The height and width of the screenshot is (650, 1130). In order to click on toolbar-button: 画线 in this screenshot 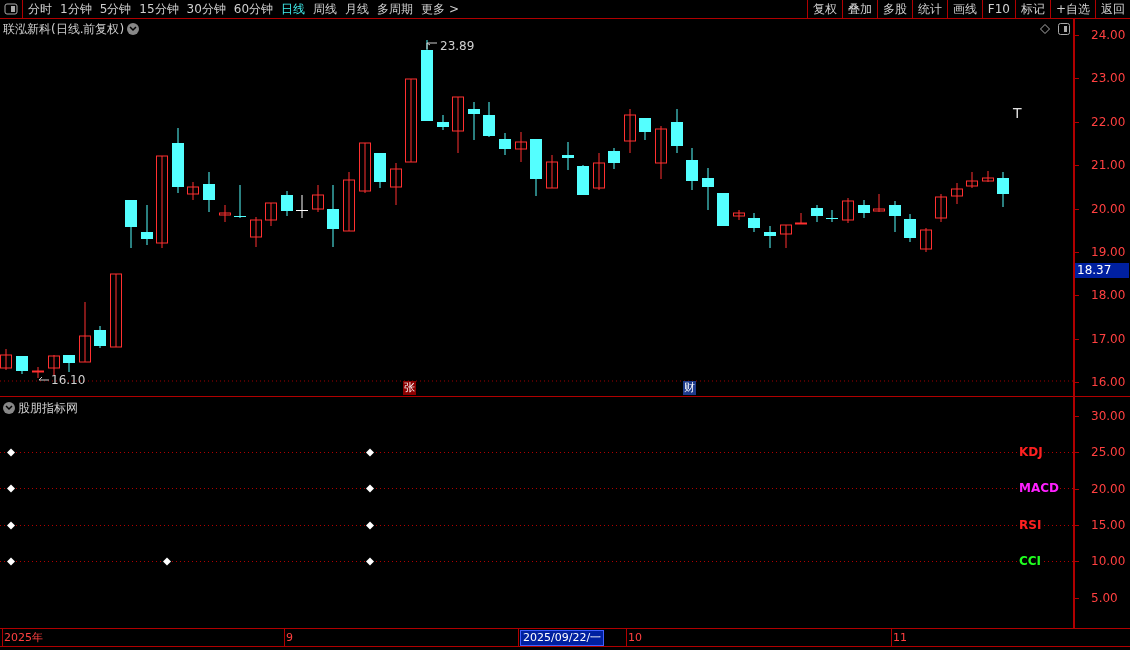, I will do `click(964, 9)`.